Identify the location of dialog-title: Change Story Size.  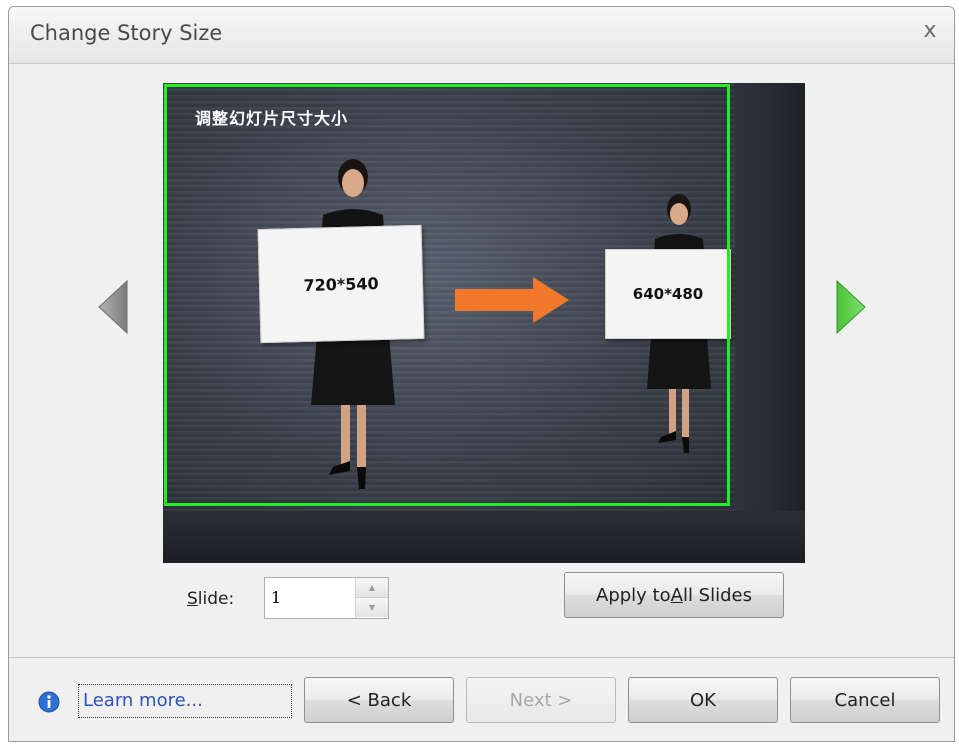
(126, 33).